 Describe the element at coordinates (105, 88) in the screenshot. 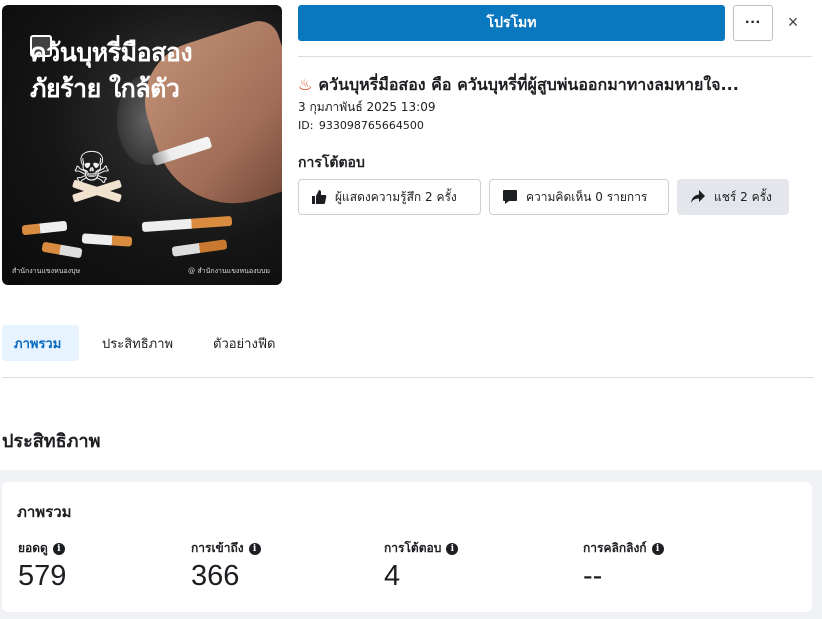

I see `thumbnail-headline-line2: ภัยร้าย ใกล้ตัว` at that location.